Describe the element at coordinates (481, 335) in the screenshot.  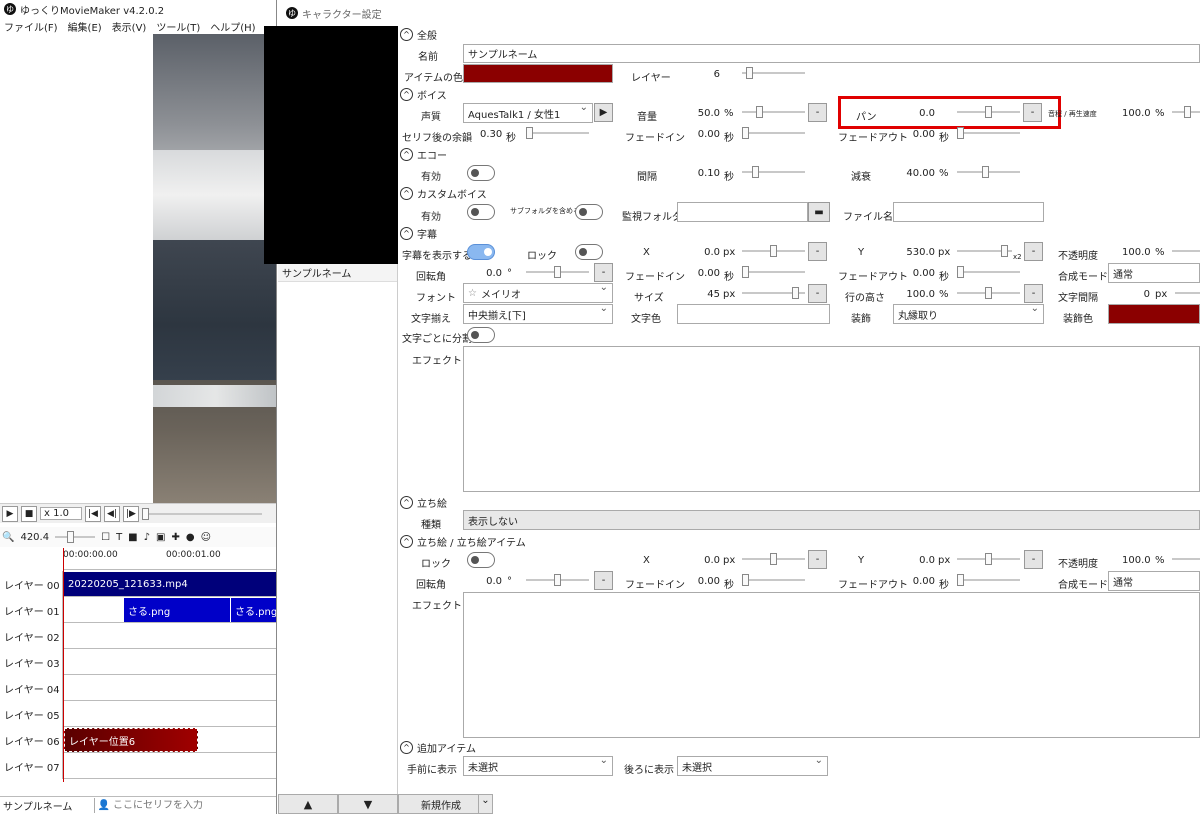
I see `split-toggle` at that location.